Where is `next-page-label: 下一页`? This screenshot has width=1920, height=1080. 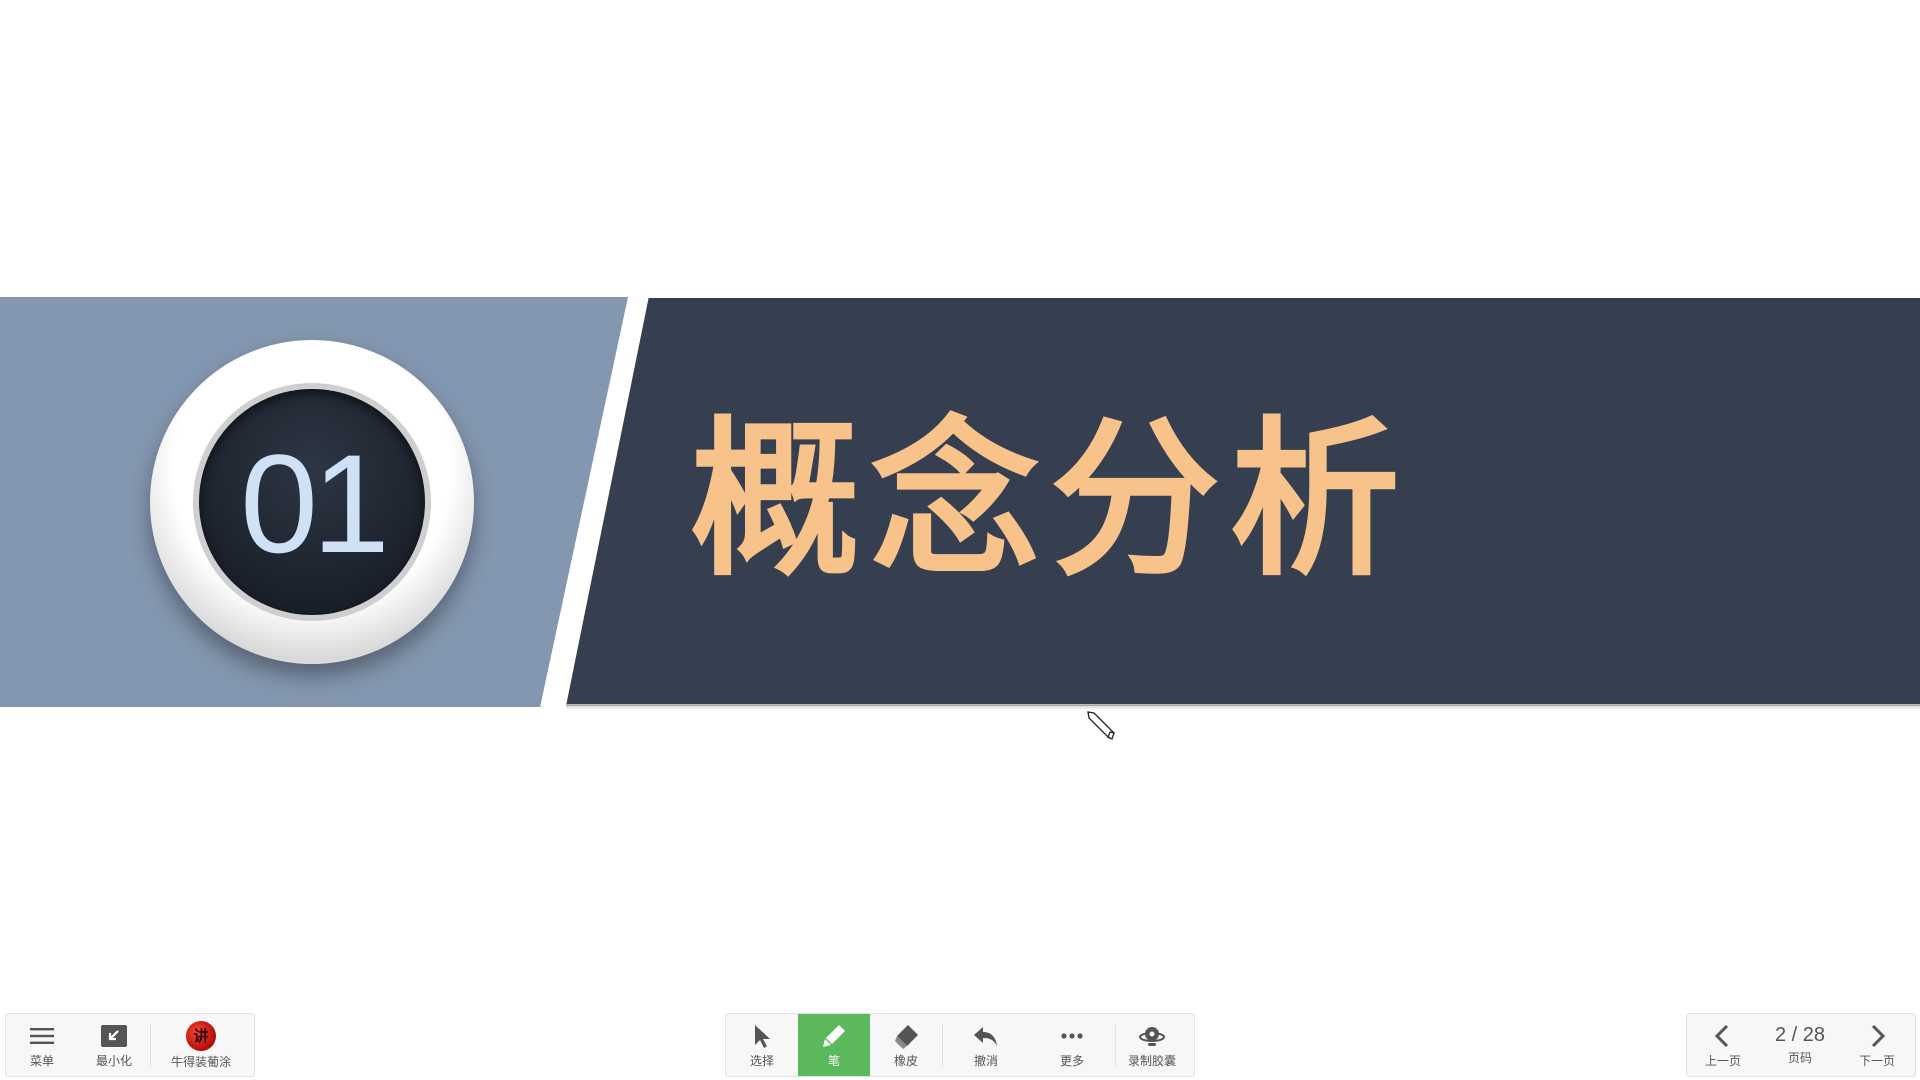
next-page-label: 下一页 is located at coordinates (1876, 1060).